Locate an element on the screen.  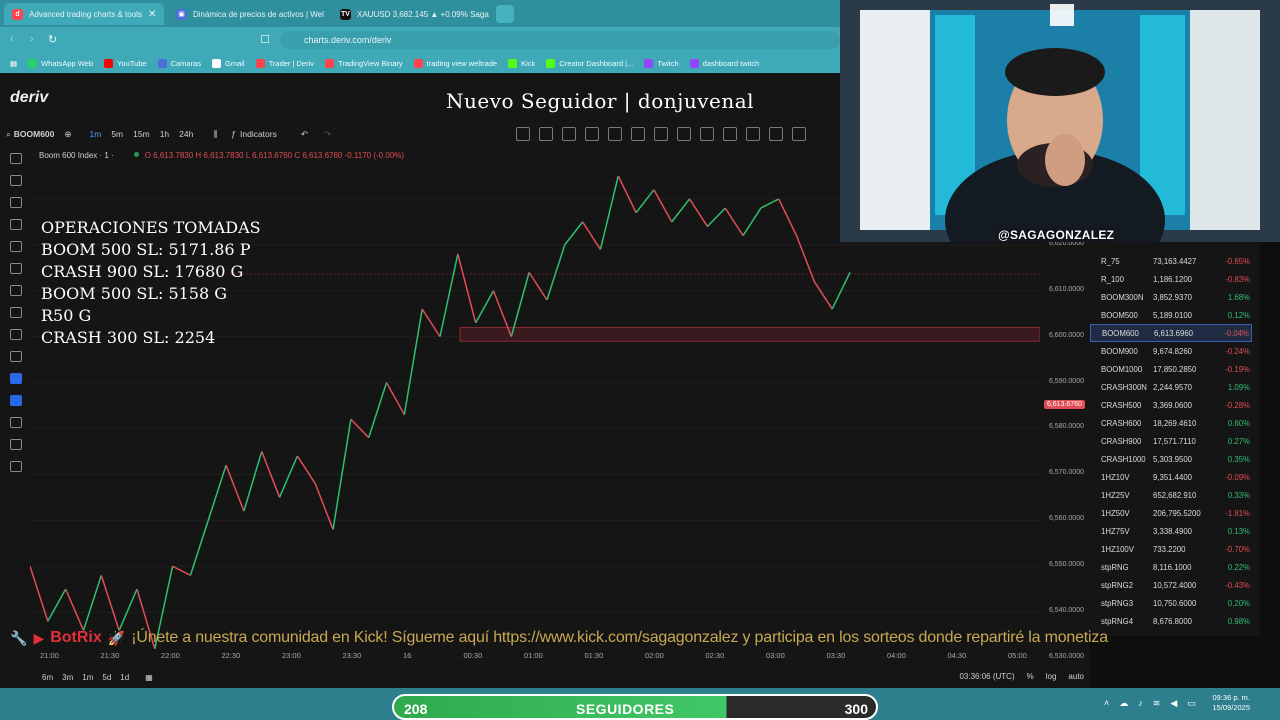
watchlist-row: BOOM1000 17,850.2850 -0.19% is located at coordinates (1171, 369).